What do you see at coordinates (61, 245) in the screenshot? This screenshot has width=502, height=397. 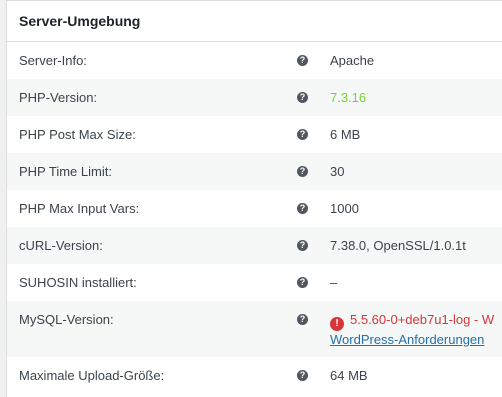 I see `label-curl-version: cURL-Version:` at bounding box center [61, 245].